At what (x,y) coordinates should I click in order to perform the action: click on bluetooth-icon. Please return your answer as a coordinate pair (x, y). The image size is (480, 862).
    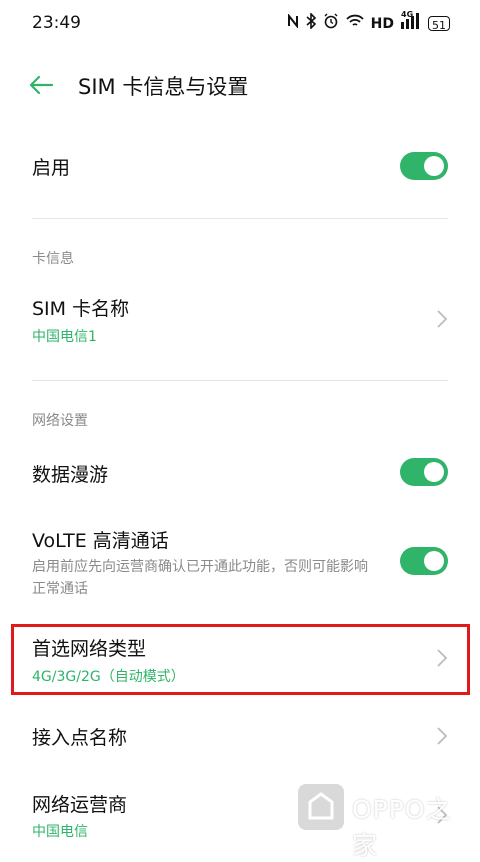
    Looking at the image, I should click on (311, 23).